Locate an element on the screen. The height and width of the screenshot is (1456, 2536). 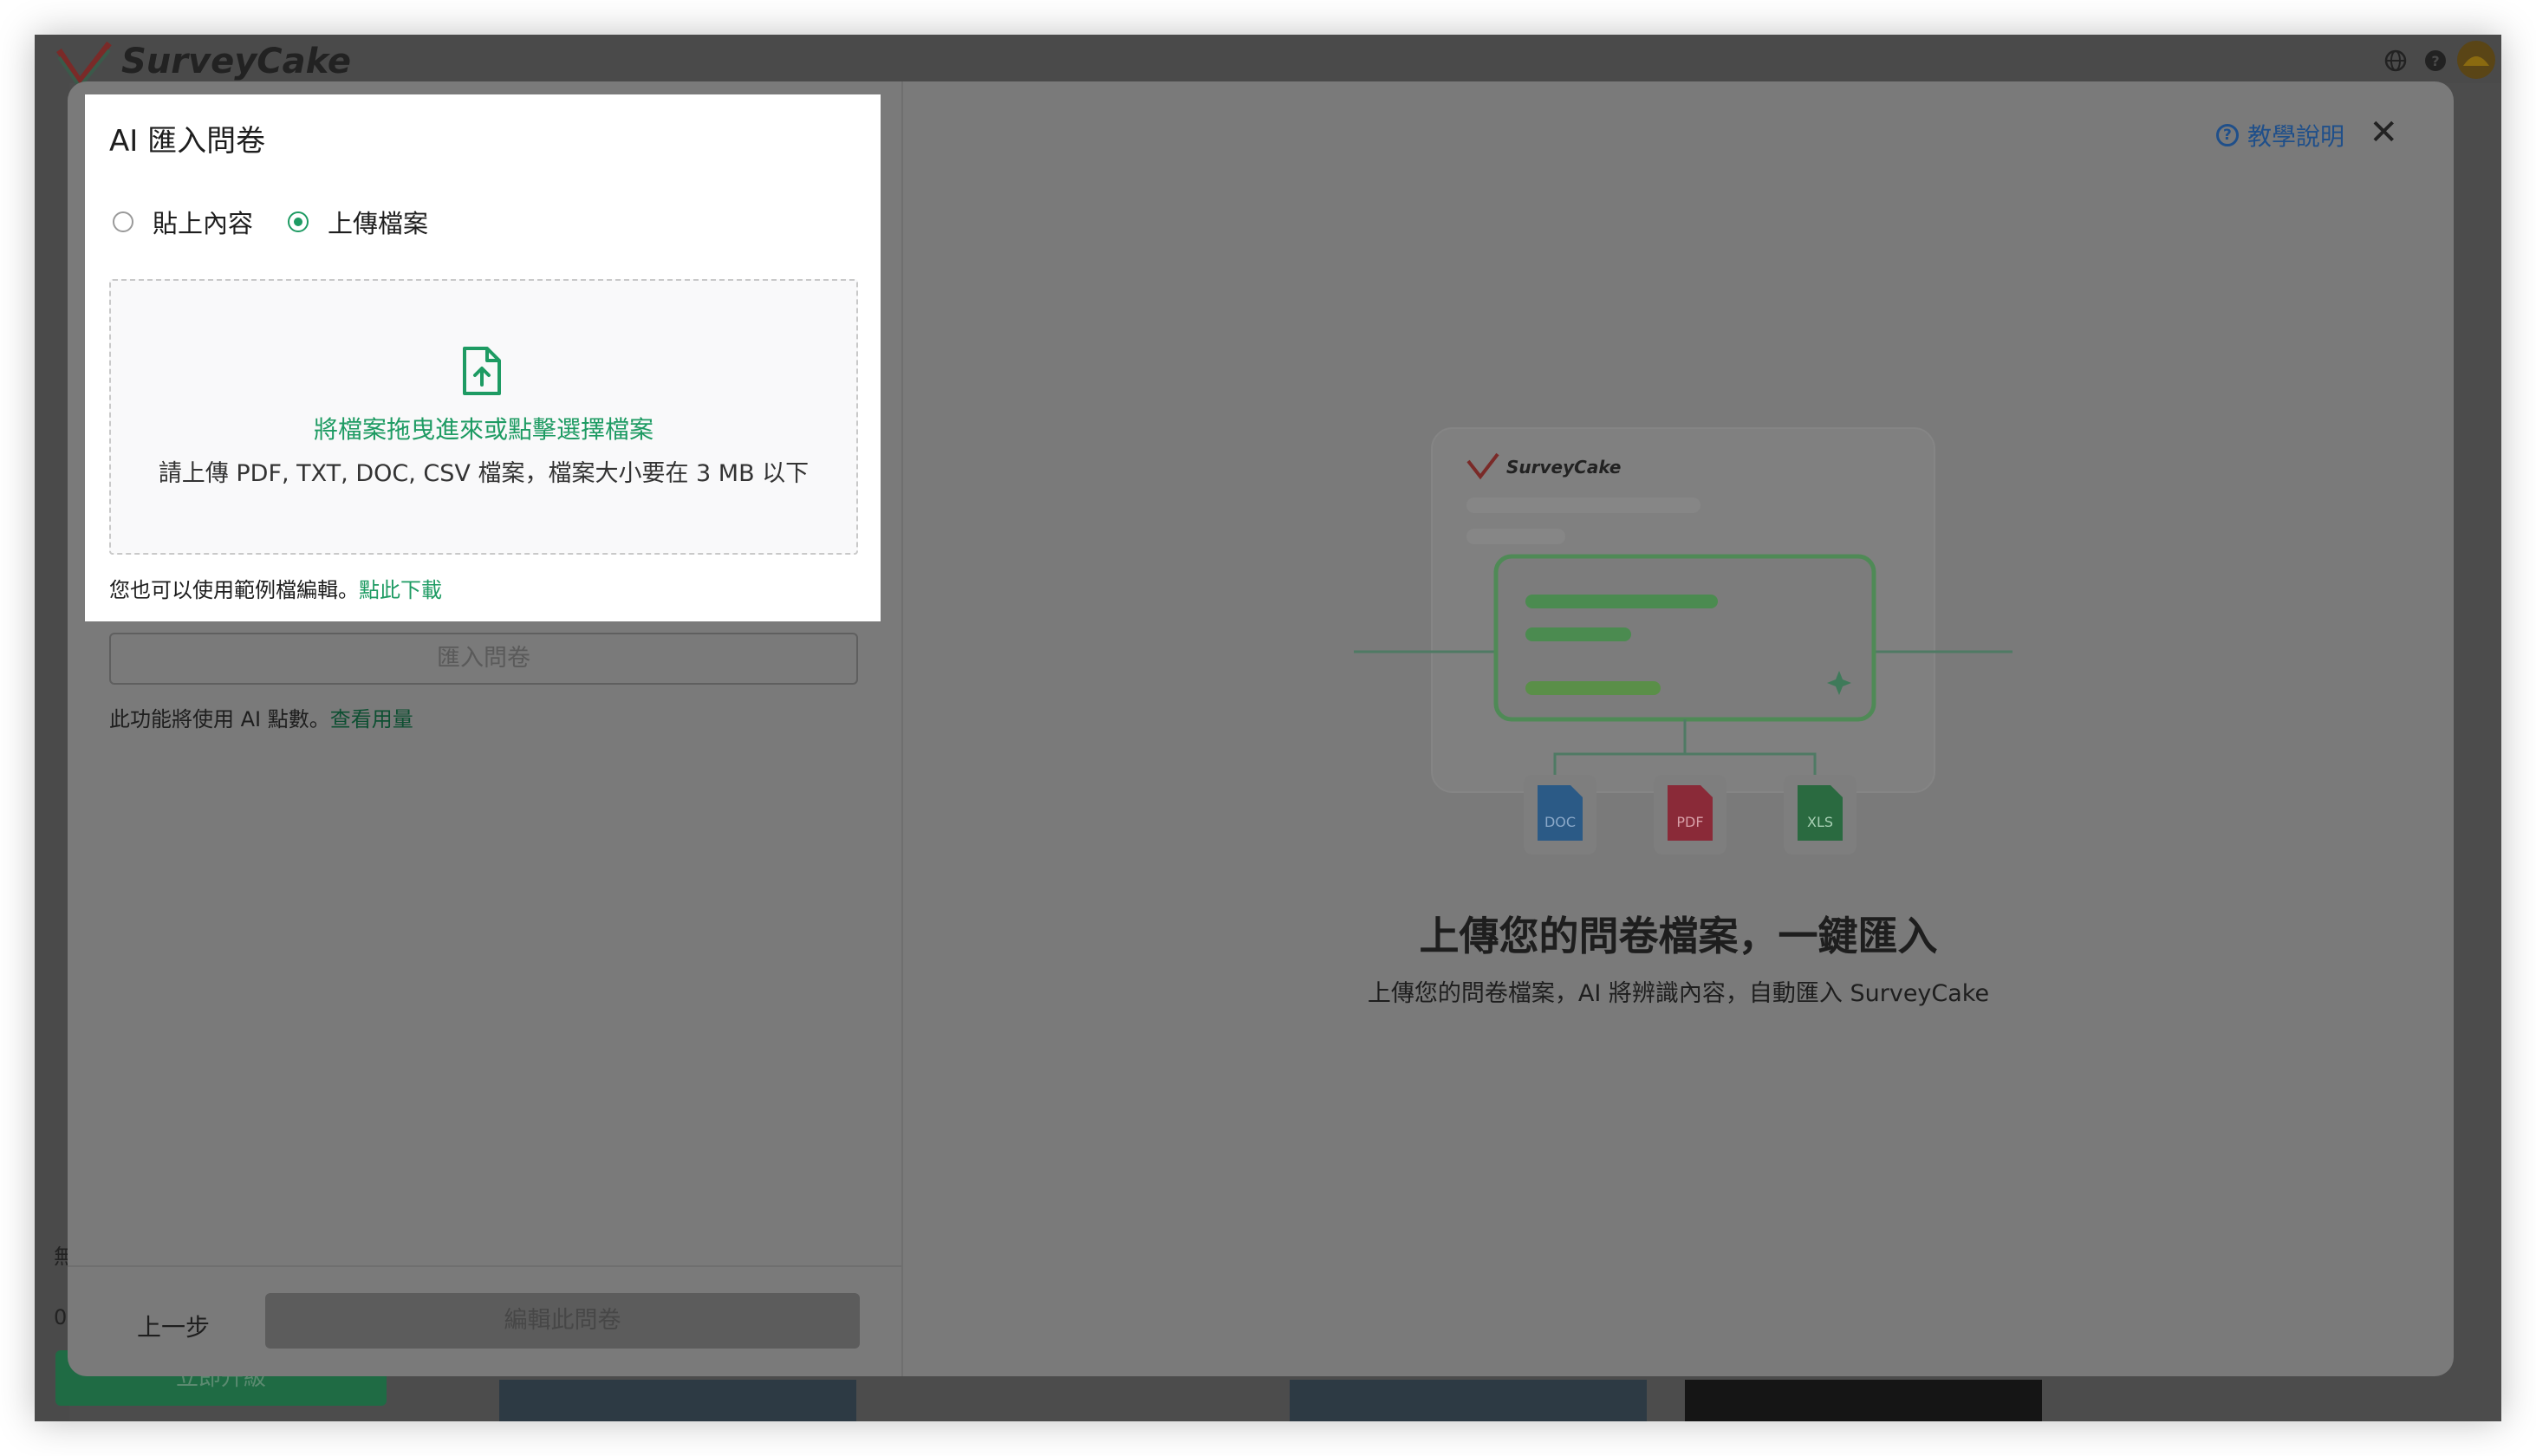
dropzone-hint-text: 請上傳 PDF, TXT, DOC, CSV 檔案，檔案大小要在 3 MB 以下 is located at coordinates (484, 473).